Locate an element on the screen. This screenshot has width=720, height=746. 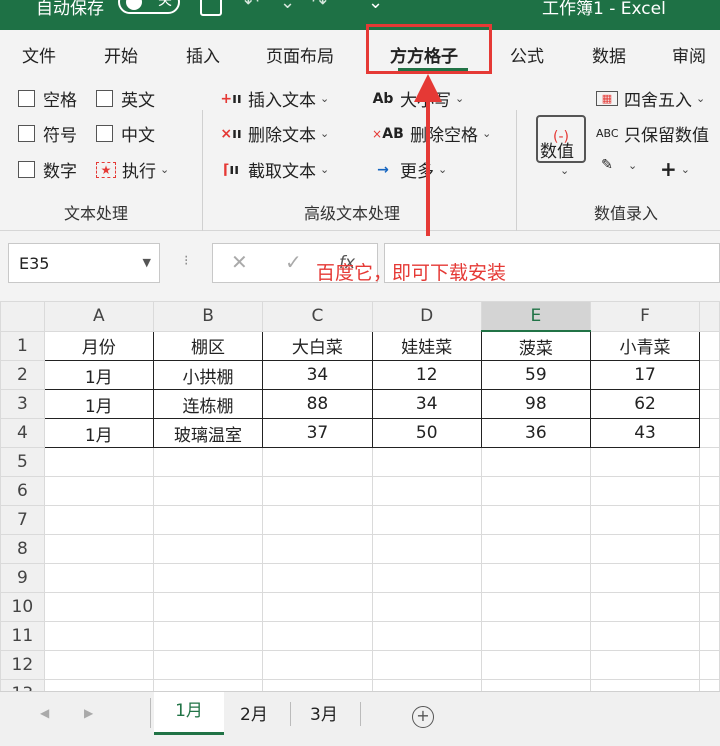
sheet-tab-bar: ◀ ▶ 1月 2月 3月 + is located at coordinates (360, 718).